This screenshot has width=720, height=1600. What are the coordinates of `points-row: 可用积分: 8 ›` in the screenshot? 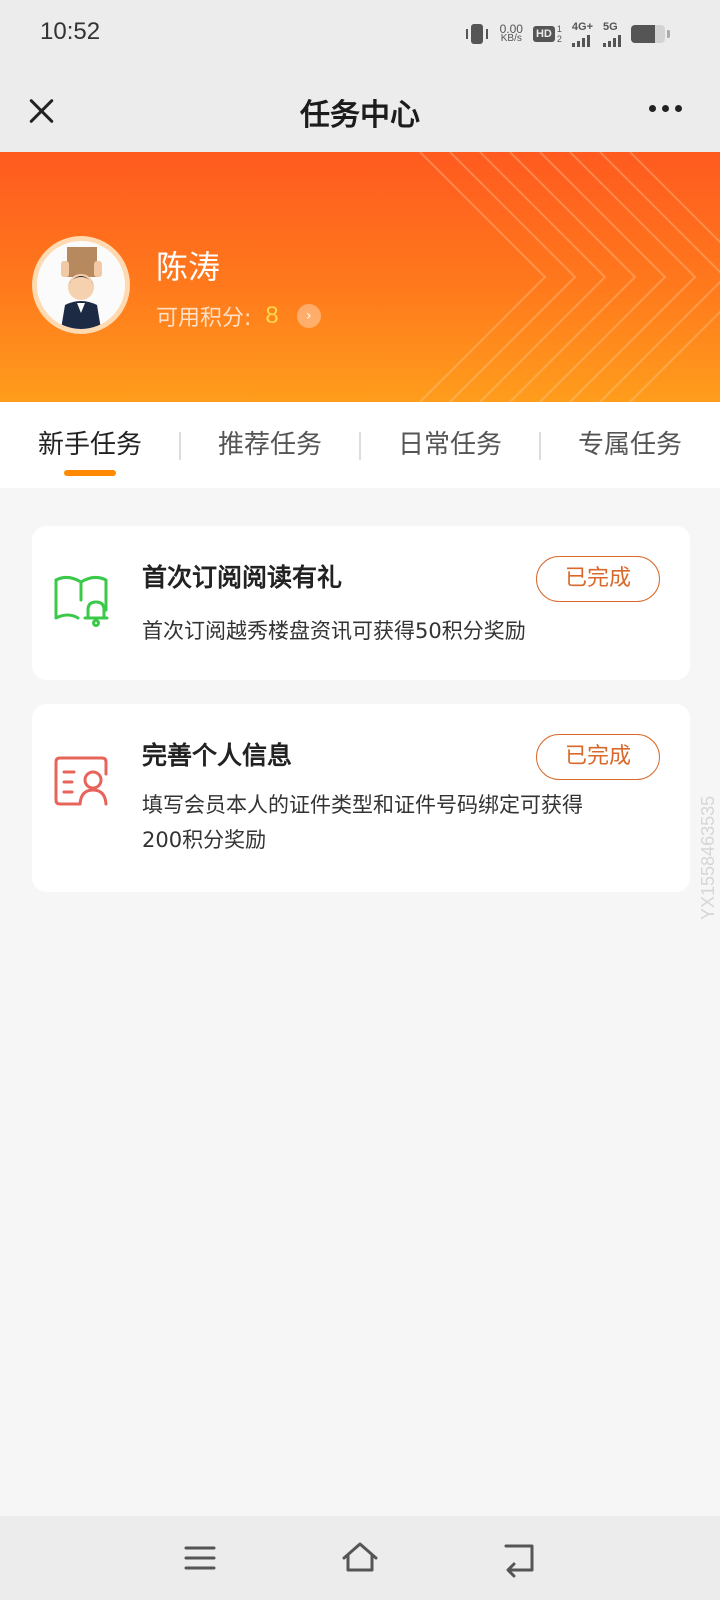 It's located at (238, 316).